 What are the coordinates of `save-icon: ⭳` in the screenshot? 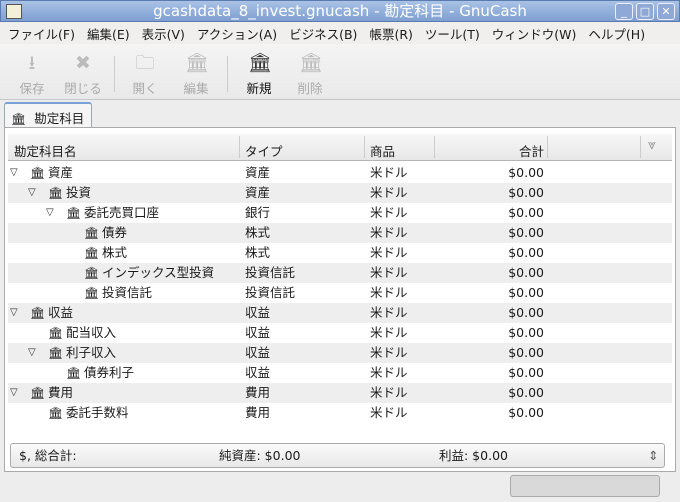 It's located at (32, 63).